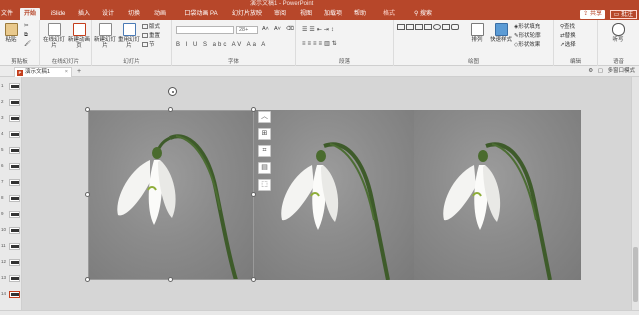  I want to click on tab-insert: 插入, so click(84, 14).